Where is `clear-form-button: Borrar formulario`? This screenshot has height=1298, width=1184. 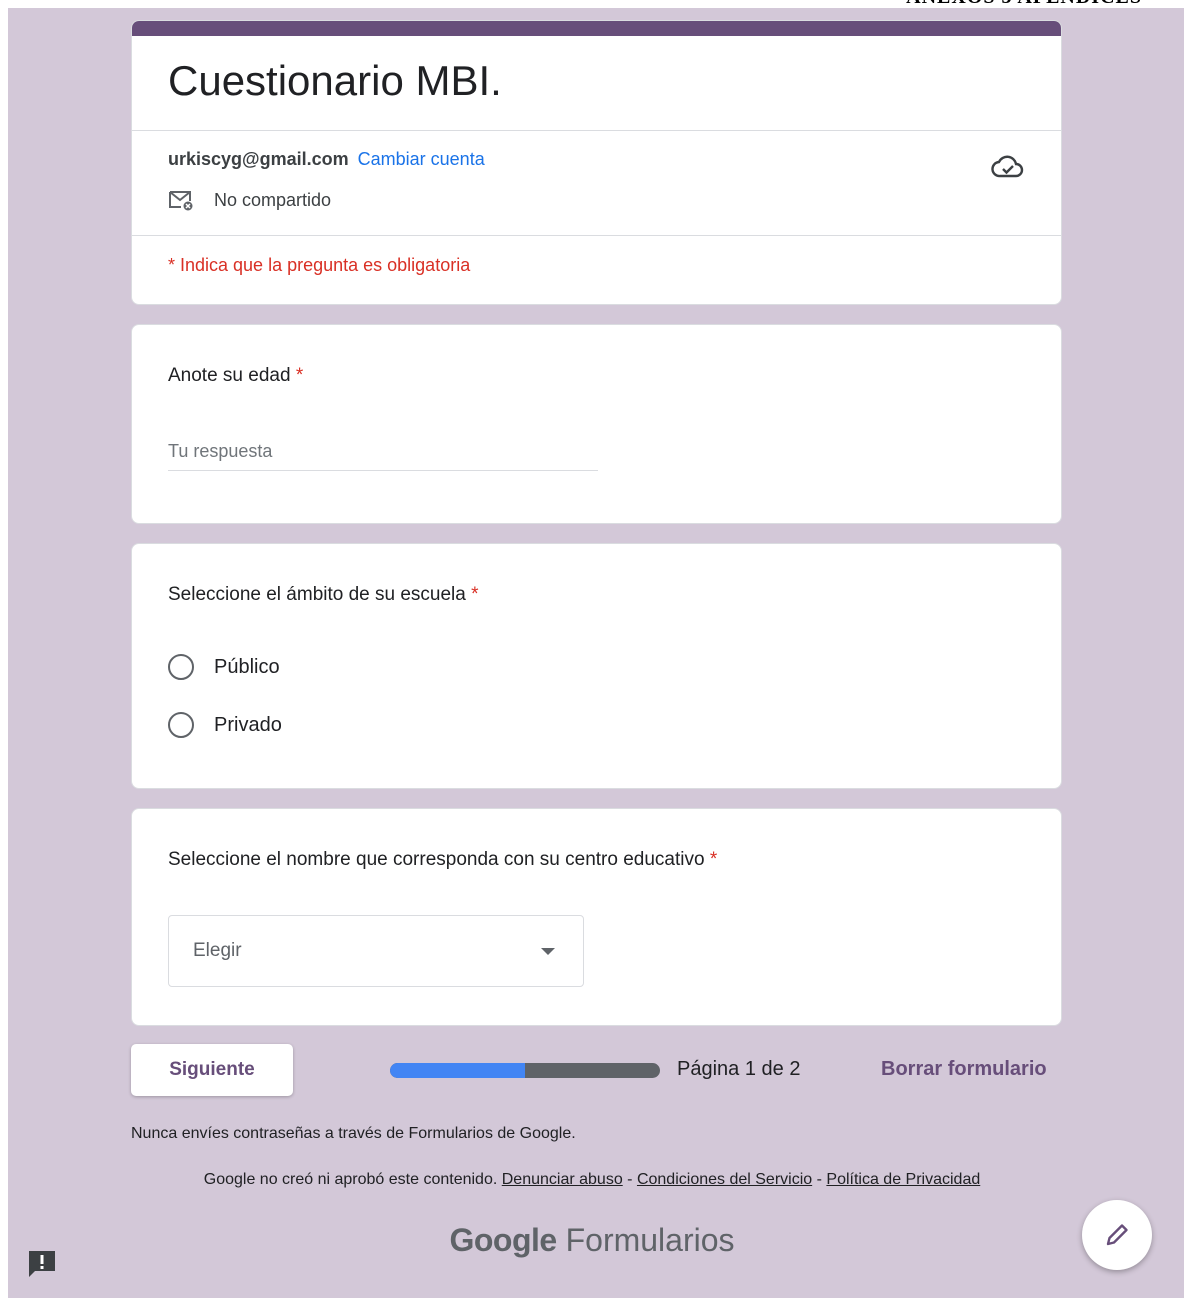
clear-form-button: Borrar formulario is located at coordinates (964, 1069).